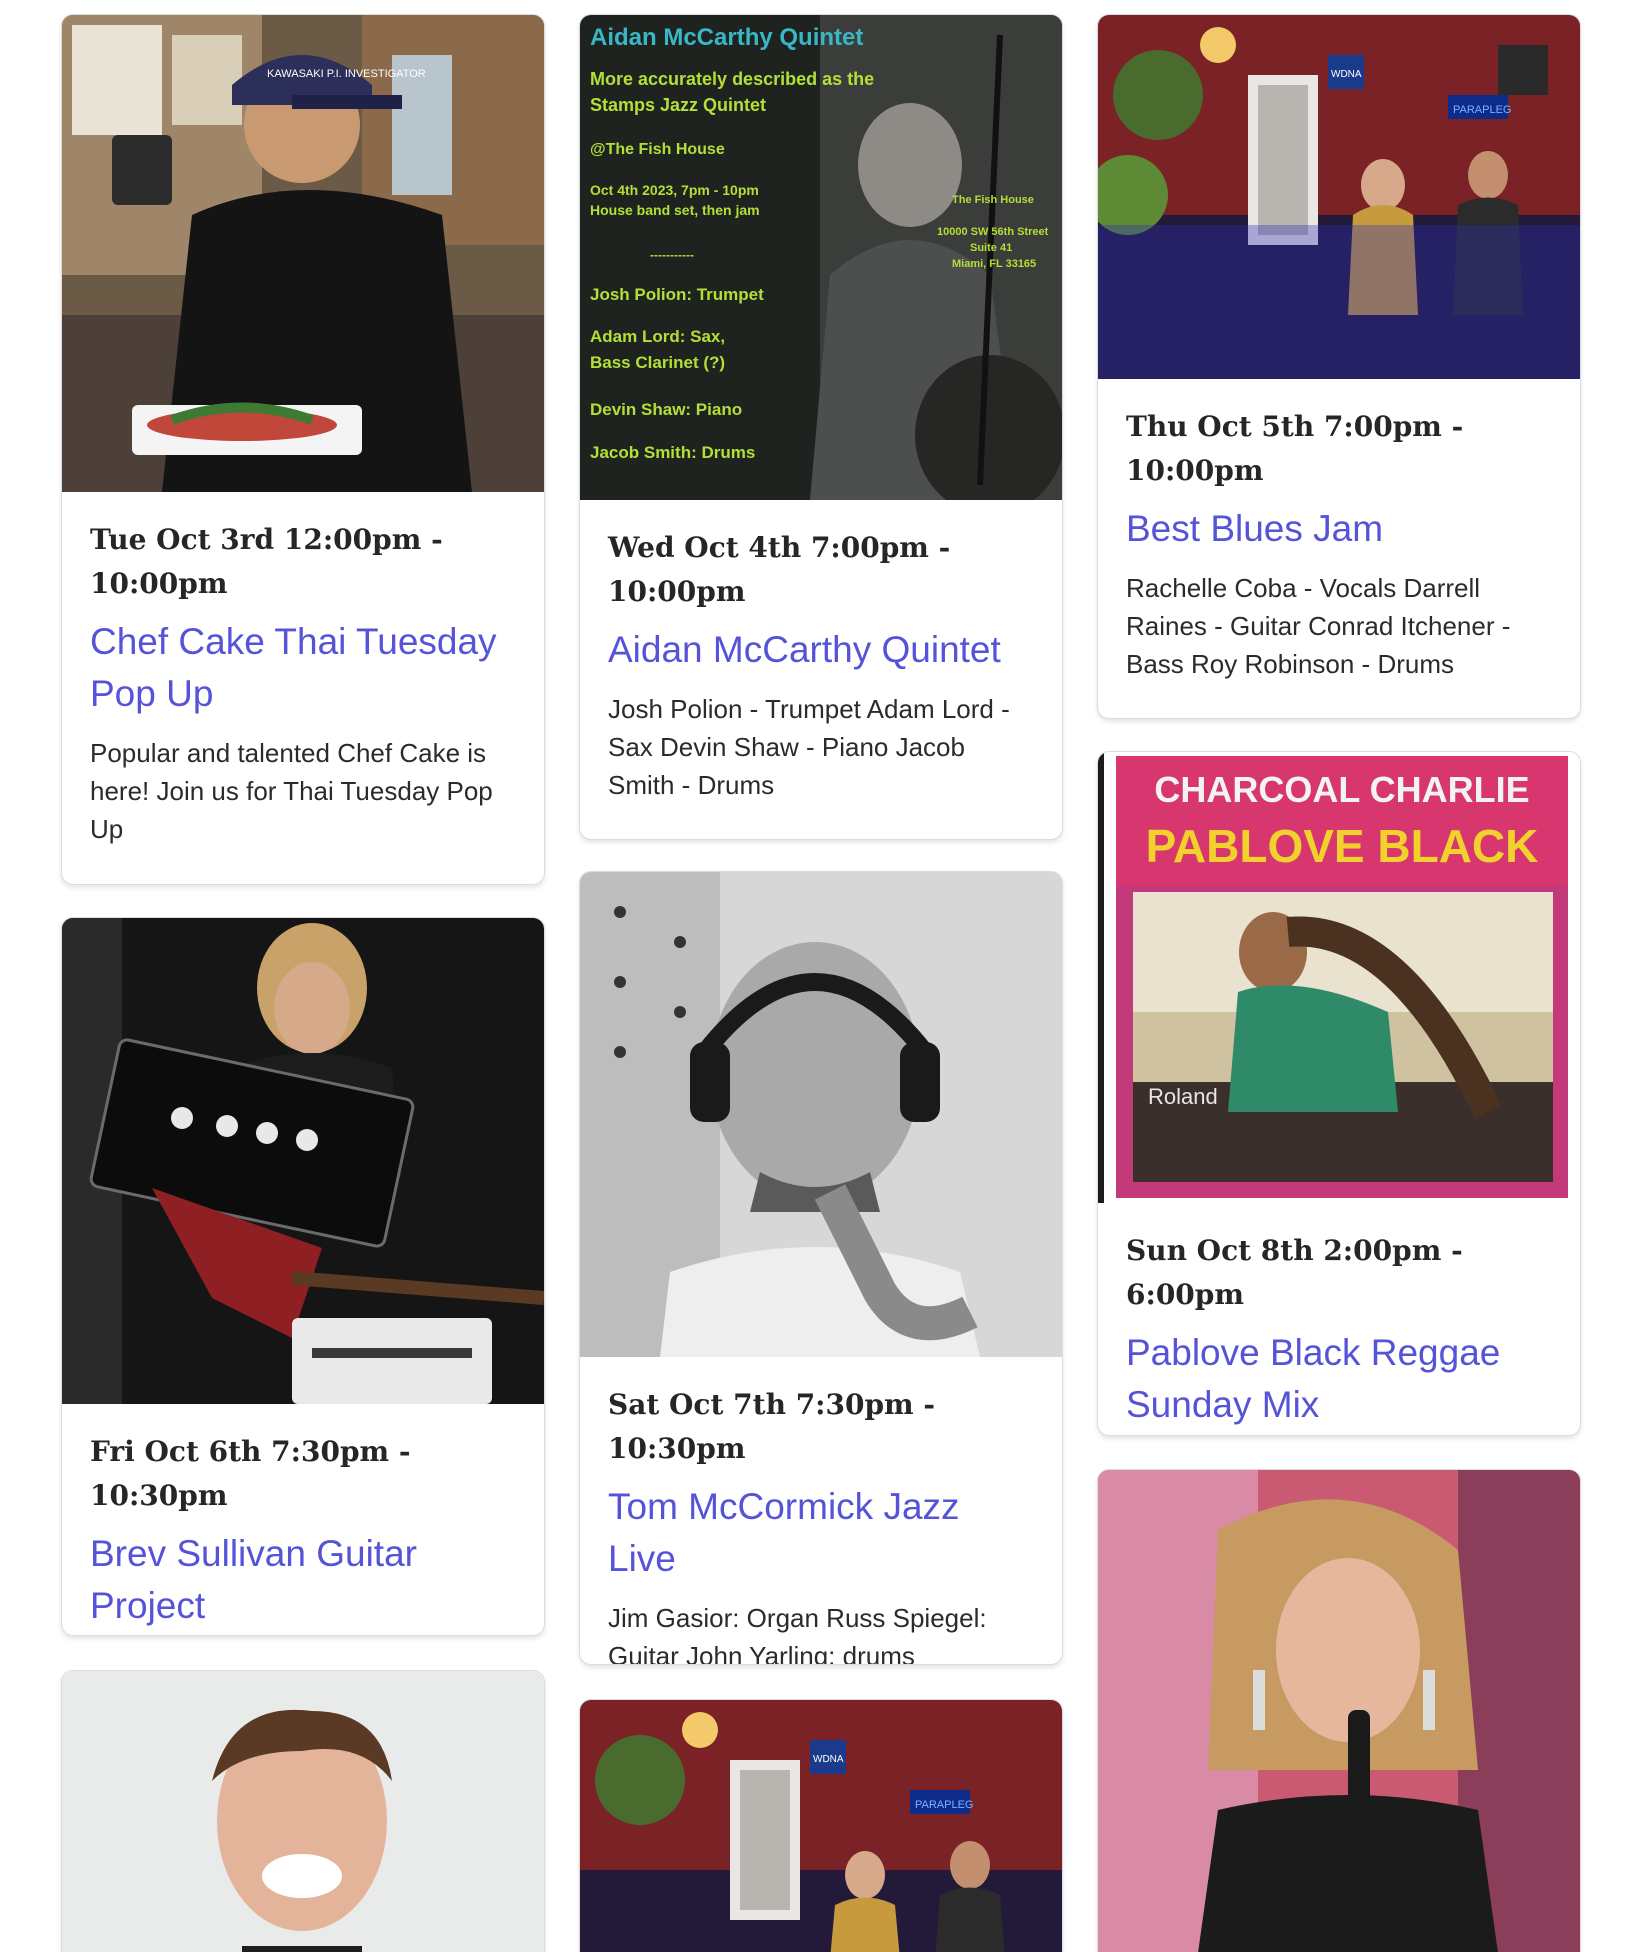 Image resolution: width=1640 pixels, height=1952 pixels. I want to click on album-cover: CHARCOAL CHARLIE PABLOVE BLACK Roland, so click(1339, 977).